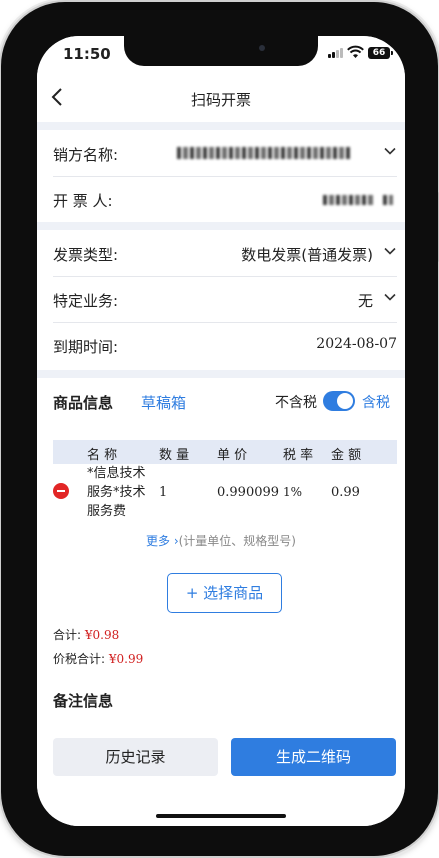  I want to click on notch, so click(221, 51).